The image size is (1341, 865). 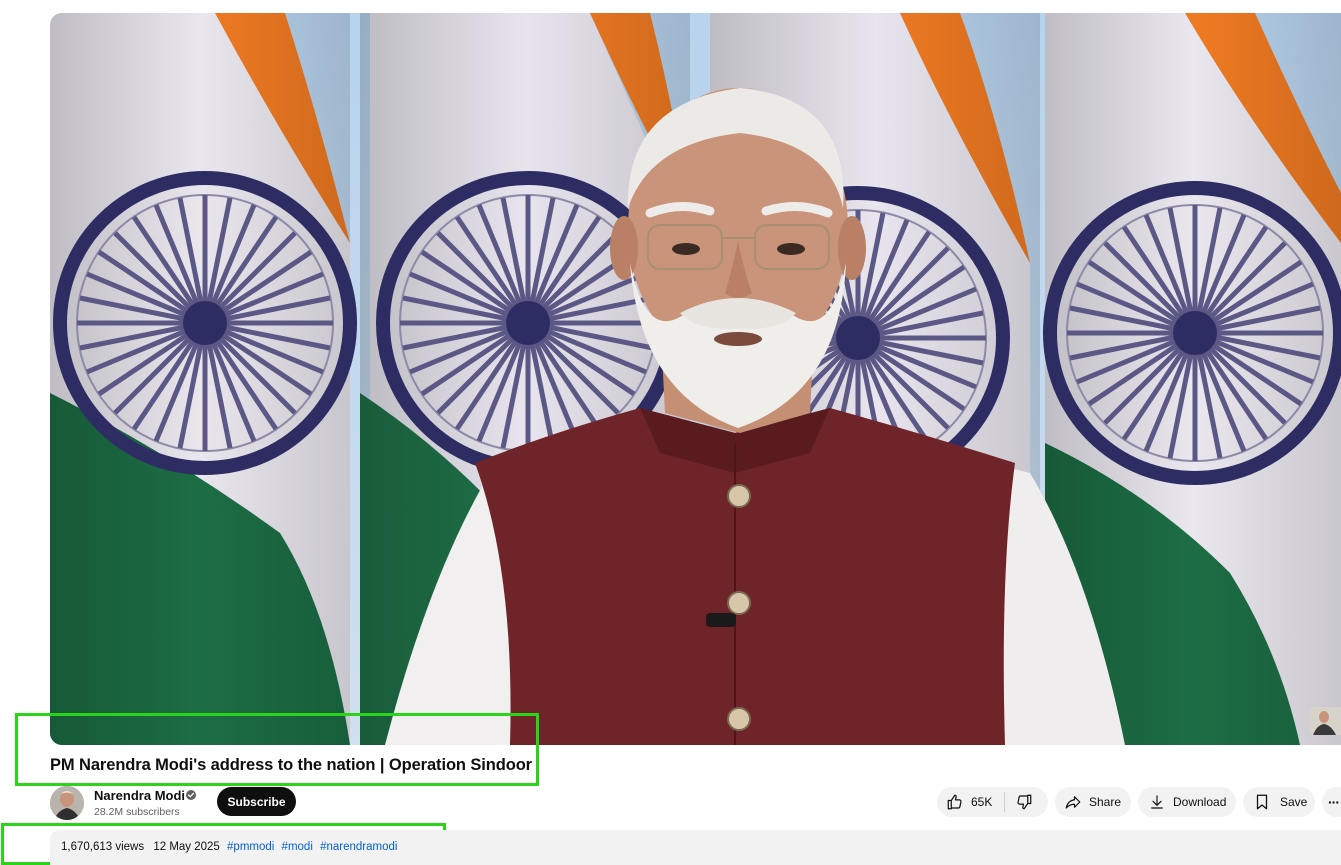 What do you see at coordinates (1262, 802) in the screenshot?
I see `save-icon` at bounding box center [1262, 802].